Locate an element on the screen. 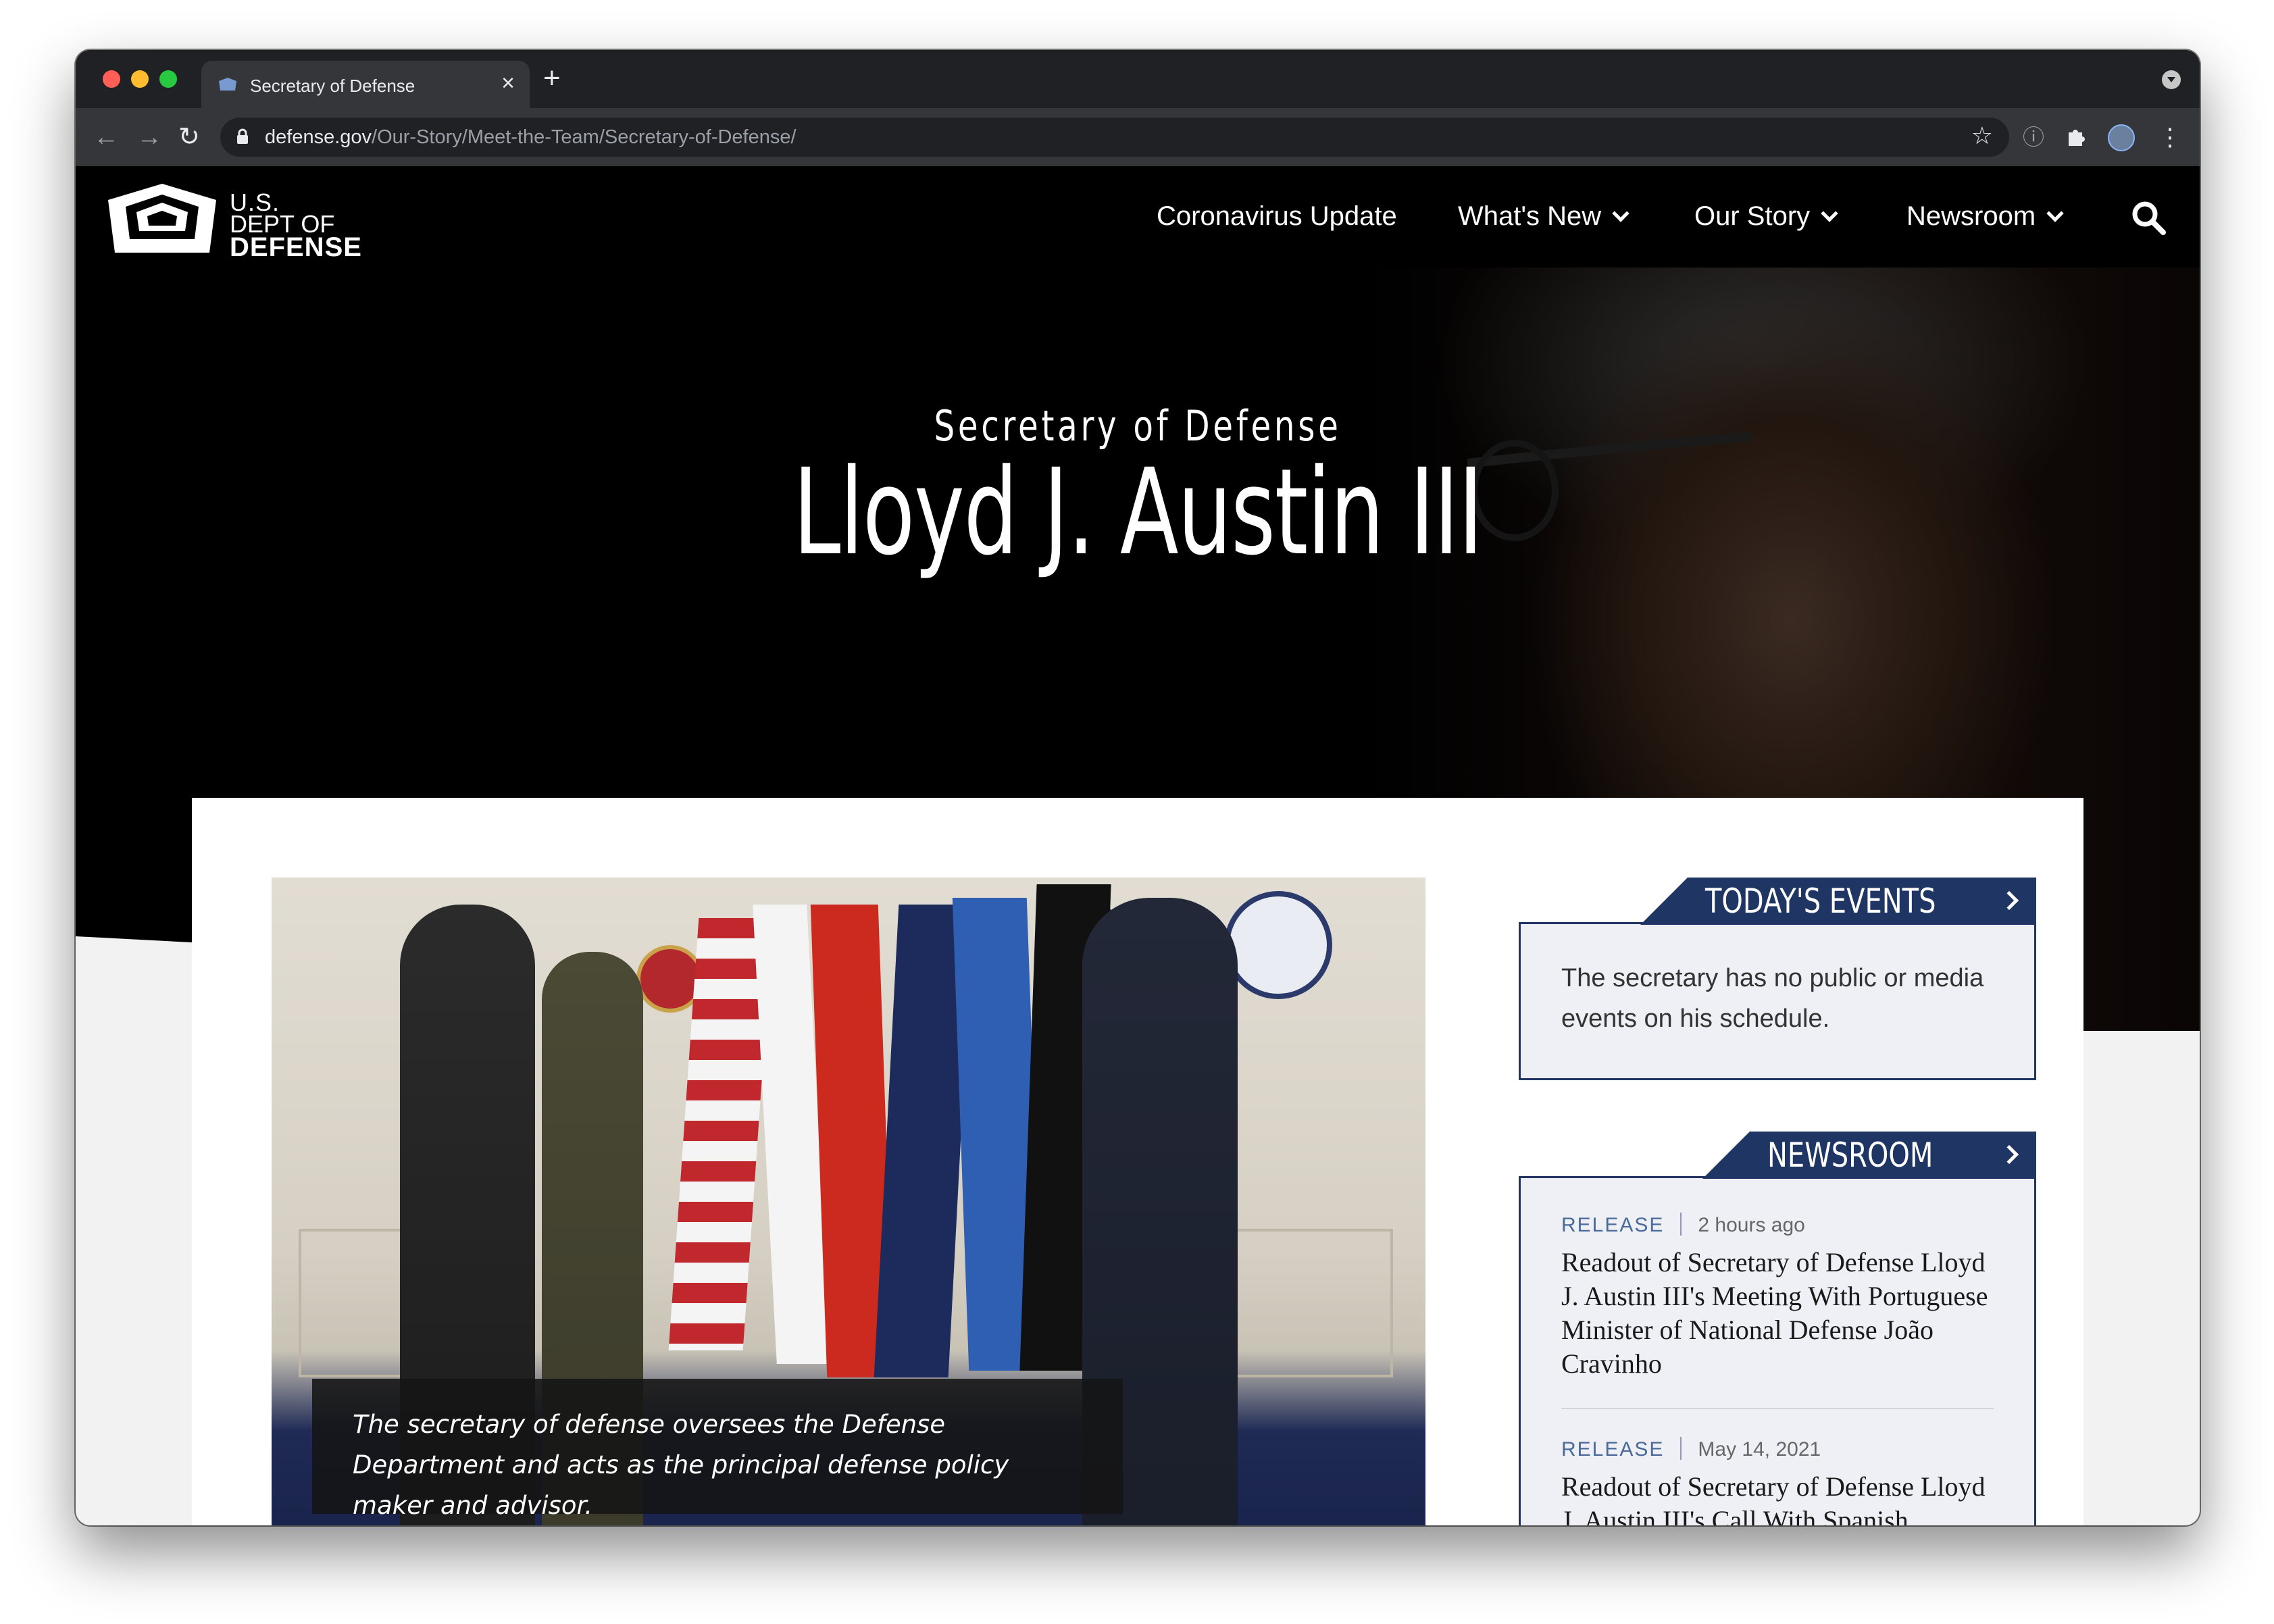 The height and width of the screenshot is (1624, 2274). bookmark-star-icon: ☆ is located at coordinates (1982, 136).